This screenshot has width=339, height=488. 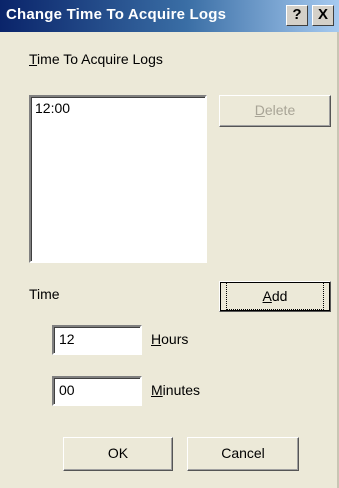 I want to click on cancel-button: Cancel, so click(x=243, y=454).